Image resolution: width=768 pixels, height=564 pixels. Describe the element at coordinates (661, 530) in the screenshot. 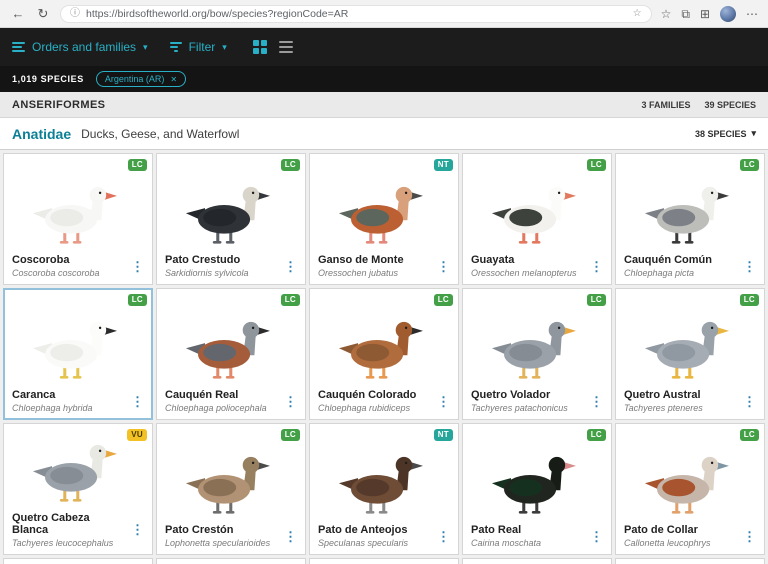

I see `species-name: Pato de Collar` at that location.